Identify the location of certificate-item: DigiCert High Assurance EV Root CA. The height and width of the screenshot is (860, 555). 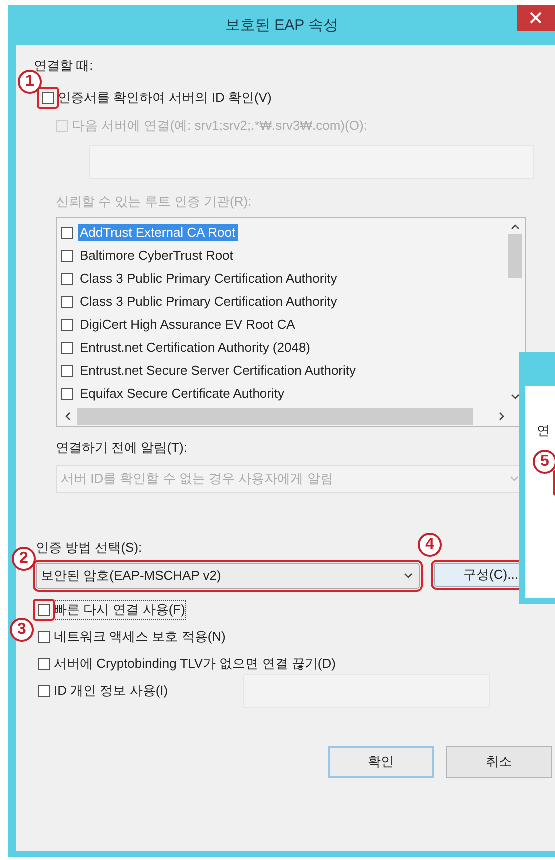
(188, 324).